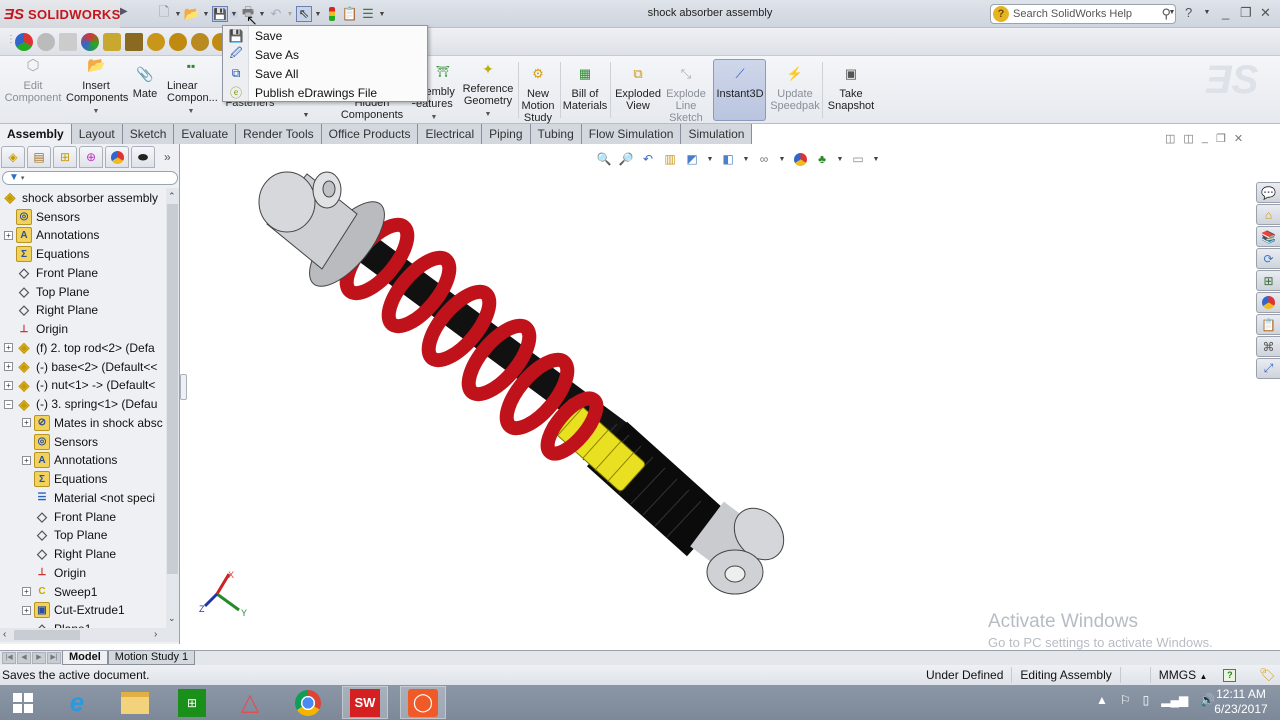  What do you see at coordinates (368, 14) in the screenshot?
I see `options-icon: ☰` at bounding box center [368, 14].